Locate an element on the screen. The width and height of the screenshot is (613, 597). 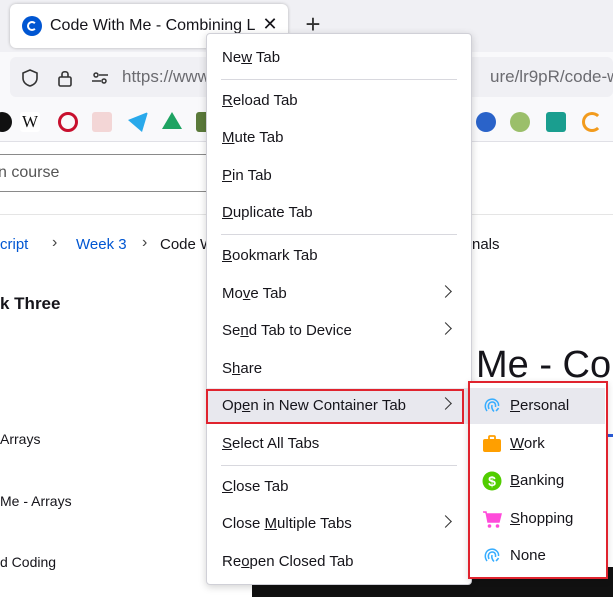
menu-item-label: Bookmark Tab is located at coordinates (270, 255).